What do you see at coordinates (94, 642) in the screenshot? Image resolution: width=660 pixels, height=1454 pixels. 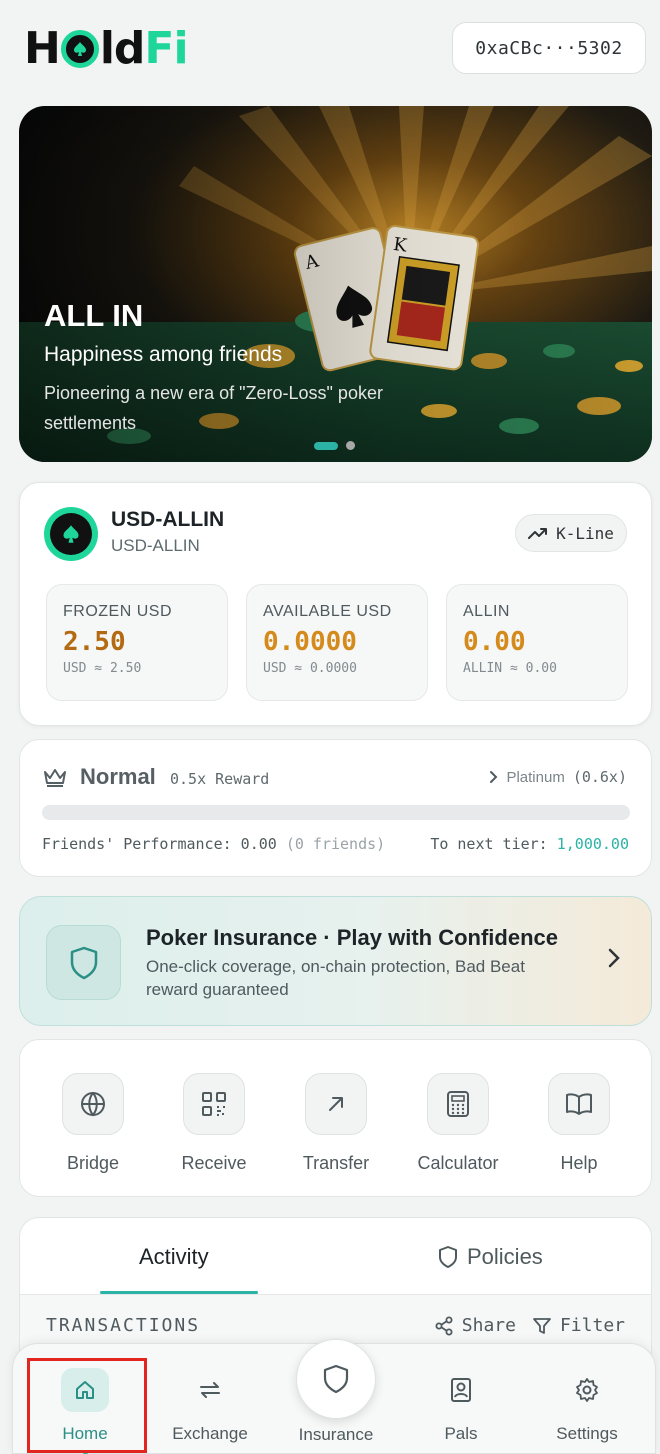 I see `frozen-usd-value: 2.50` at bounding box center [94, 642].